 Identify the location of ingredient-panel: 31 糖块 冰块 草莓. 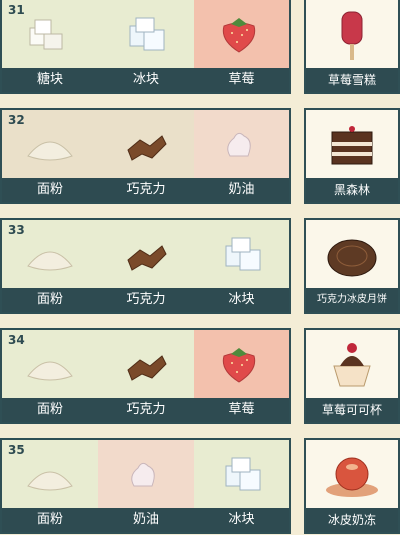
(145, 47).